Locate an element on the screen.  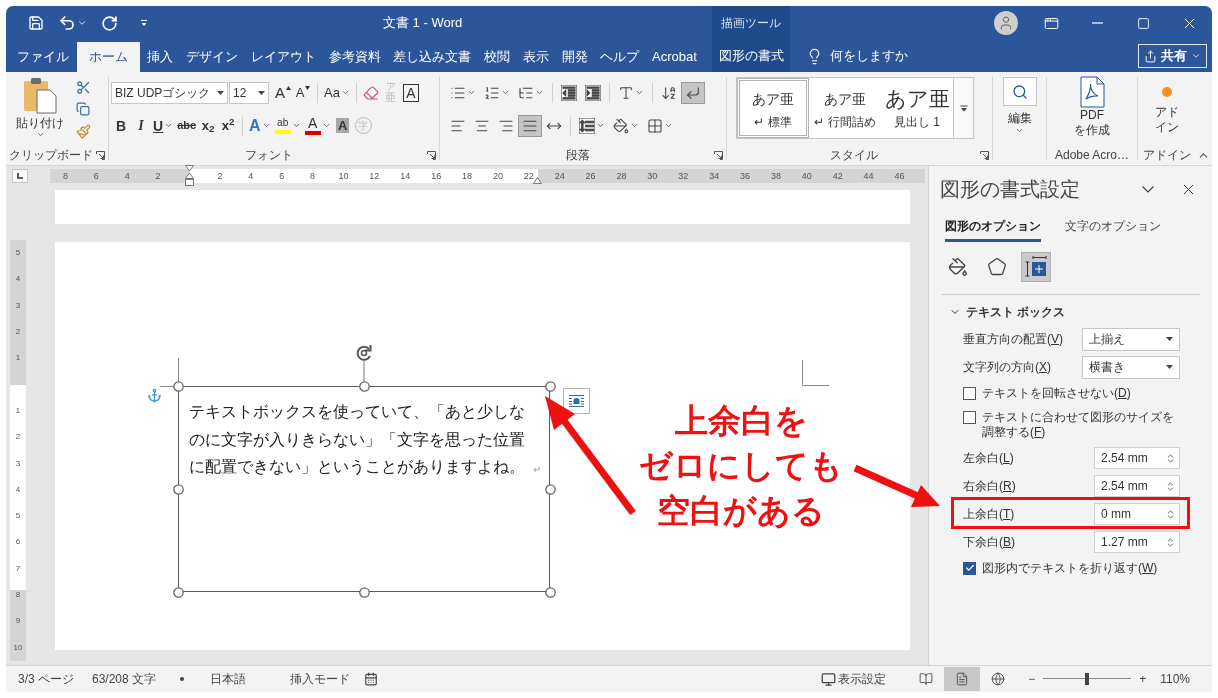
create-pdf-button: PDF を作成 is located at coordinates (1092, 109).